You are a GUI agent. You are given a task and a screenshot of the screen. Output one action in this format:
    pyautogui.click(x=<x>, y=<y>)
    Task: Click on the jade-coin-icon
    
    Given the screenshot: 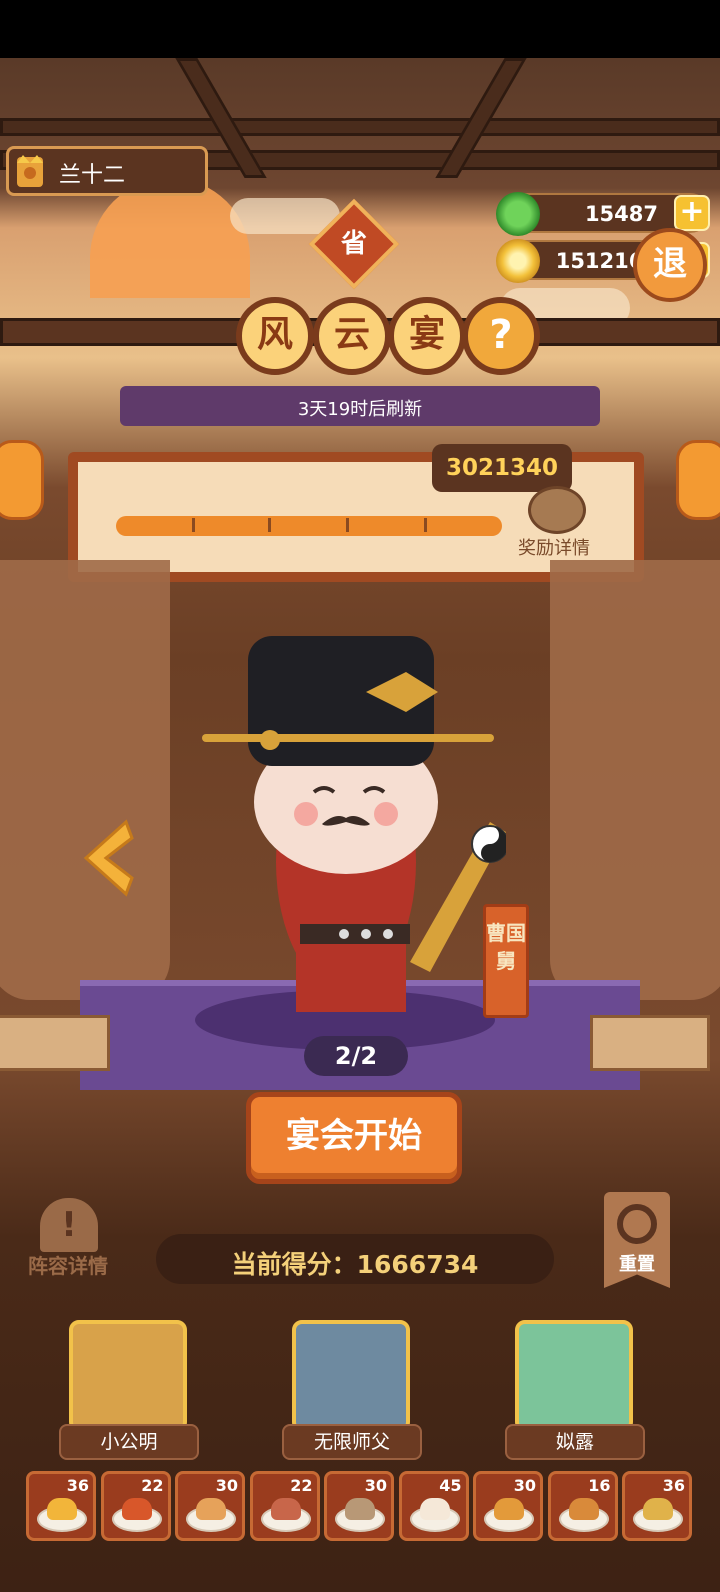 What is the action you would take?
    pyautogui.click(x=518, y=214)
    